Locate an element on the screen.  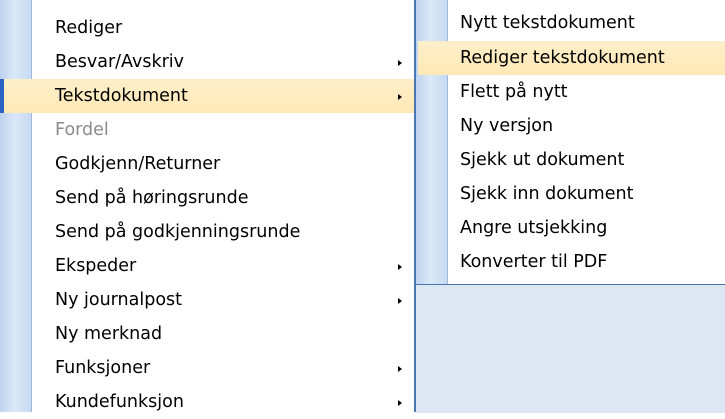
menu-item-label: Angre utsjekking is located at coordinates (534, 228).